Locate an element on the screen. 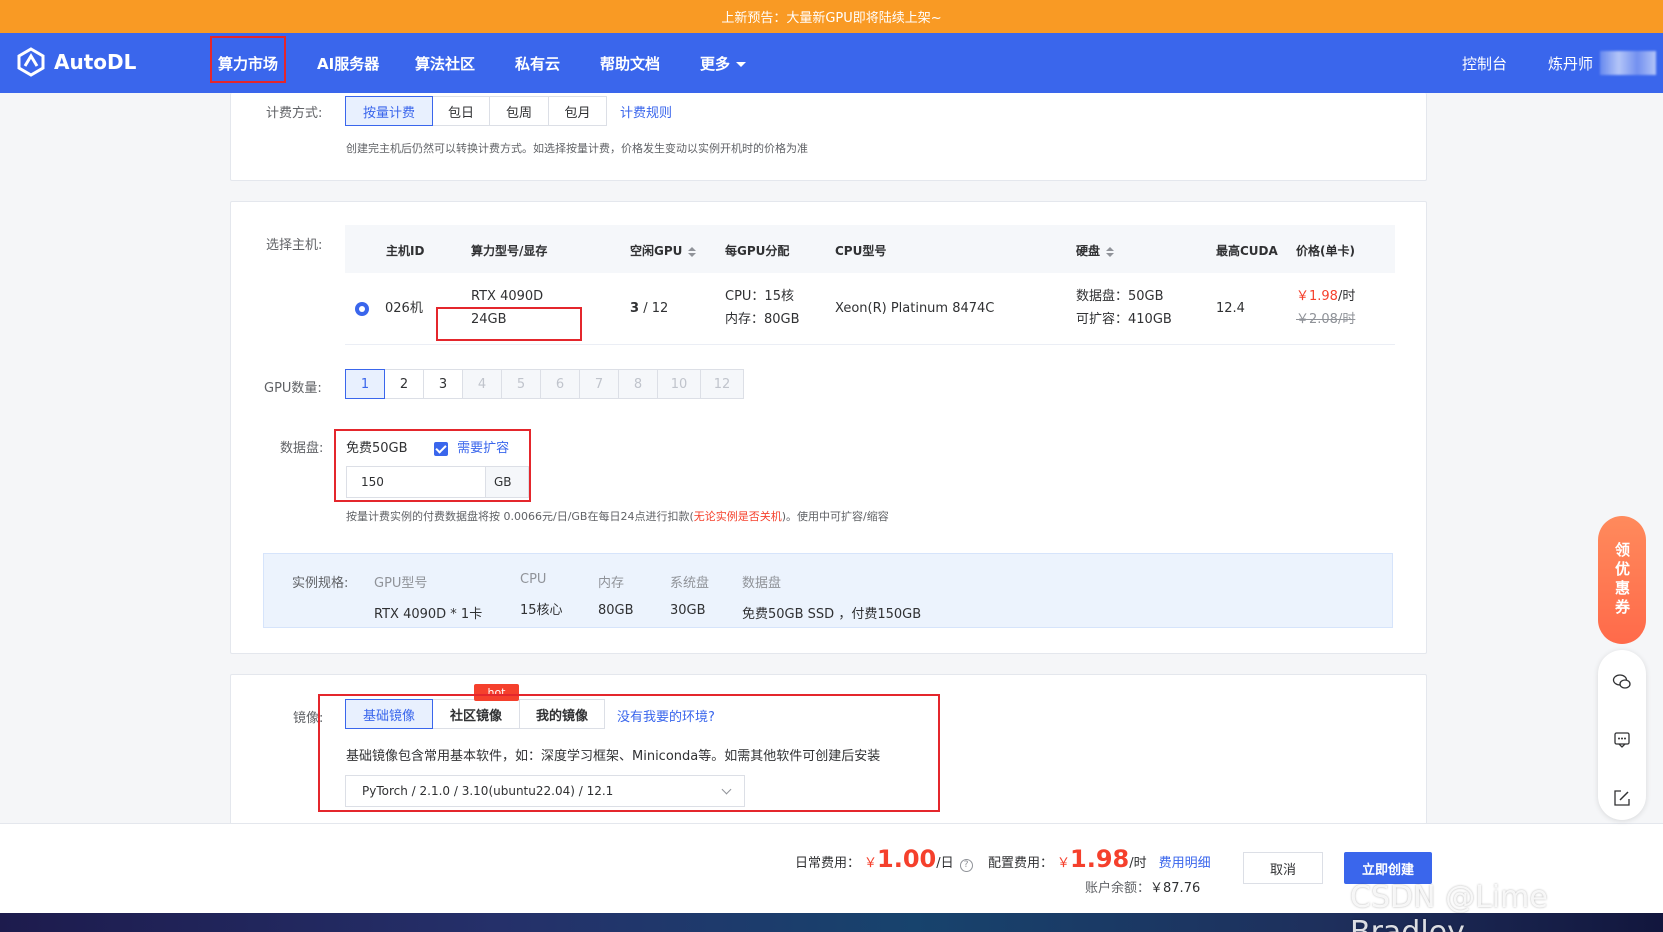 The height and width of the screenshot is (932, 1663). price-original: ￥2.08/时 is located at coordinates (1326, 319).